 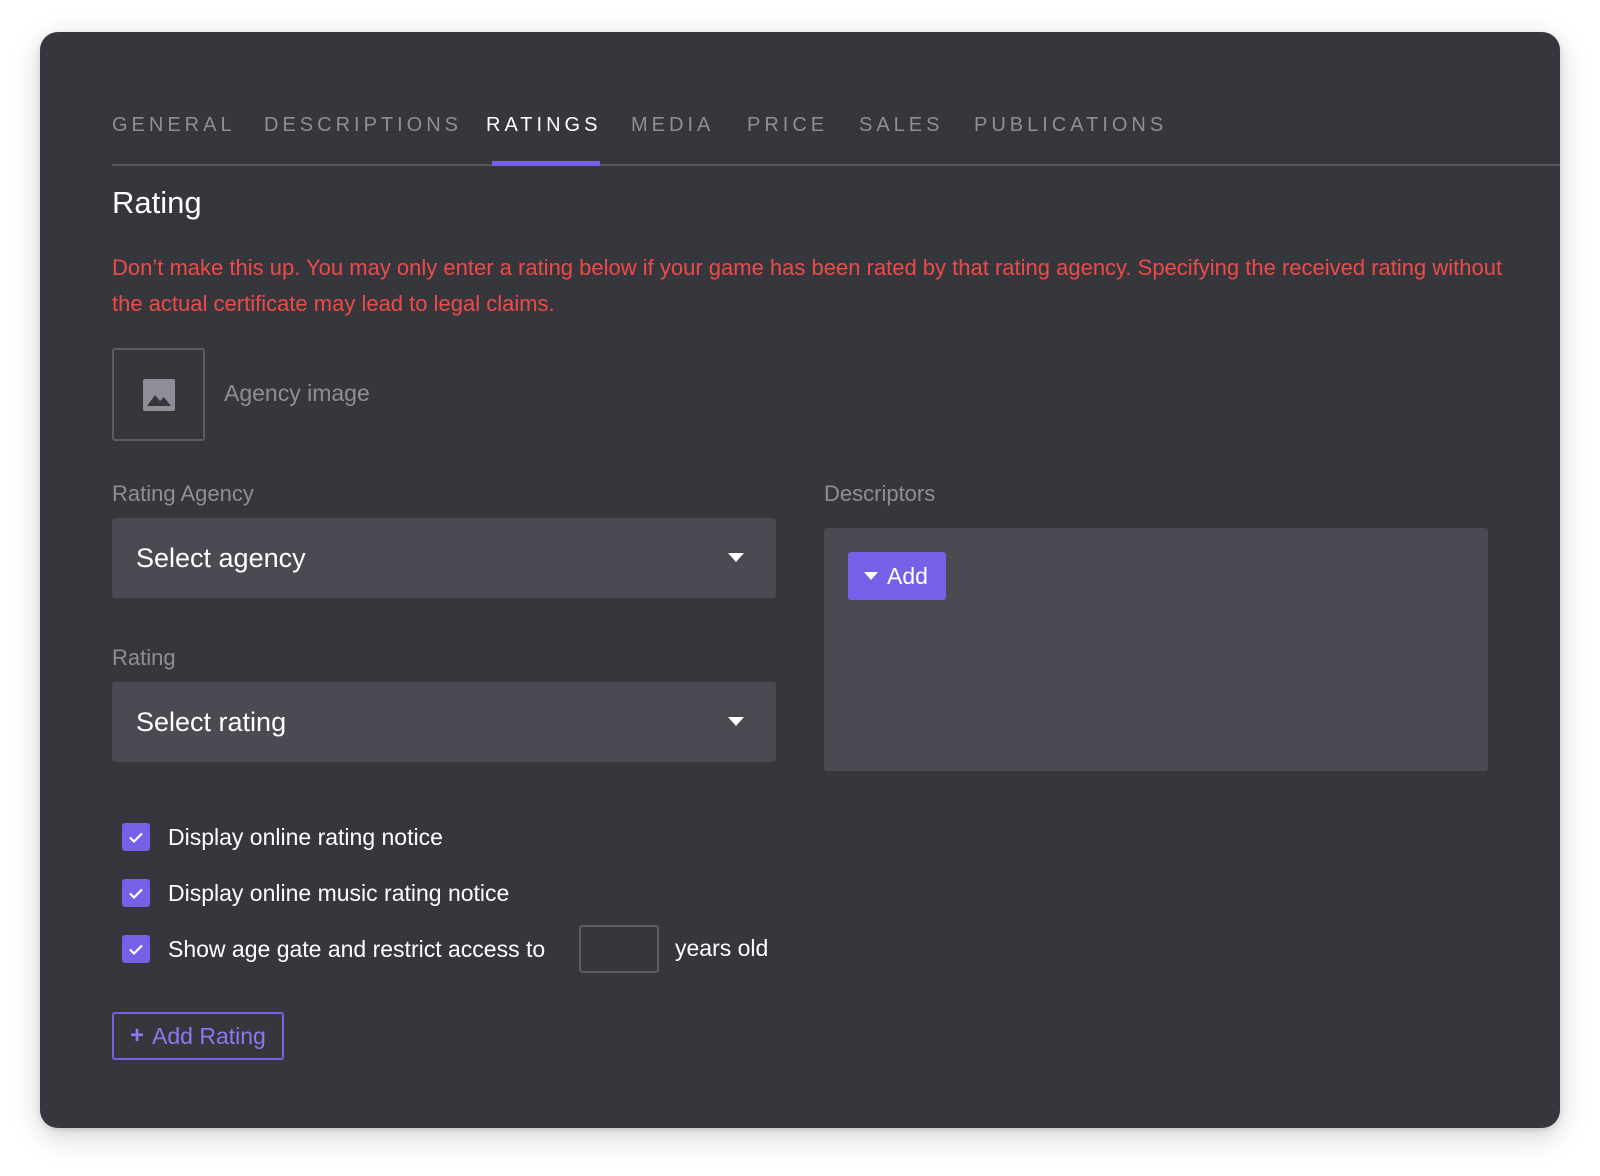 What do you see at coordinates (880, 493) in the screenshot?
I see `descriptors-label: Descriptors` at bounding box center [880, 493].